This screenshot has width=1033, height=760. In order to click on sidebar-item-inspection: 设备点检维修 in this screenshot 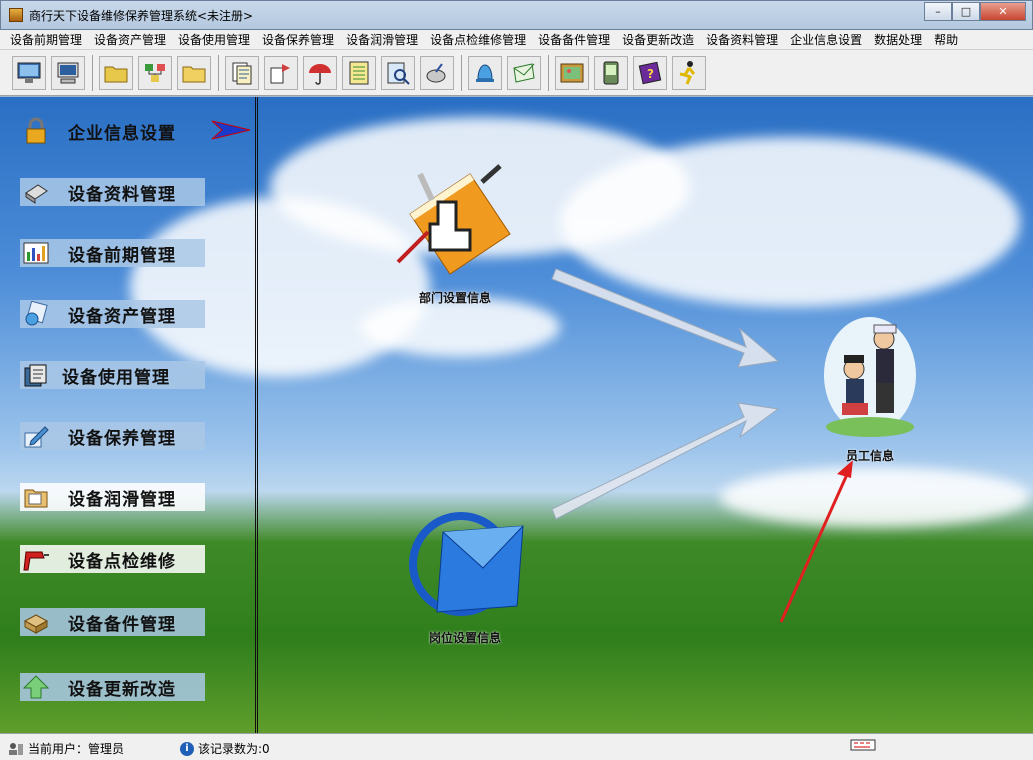, I will do `click(112, 559)`.